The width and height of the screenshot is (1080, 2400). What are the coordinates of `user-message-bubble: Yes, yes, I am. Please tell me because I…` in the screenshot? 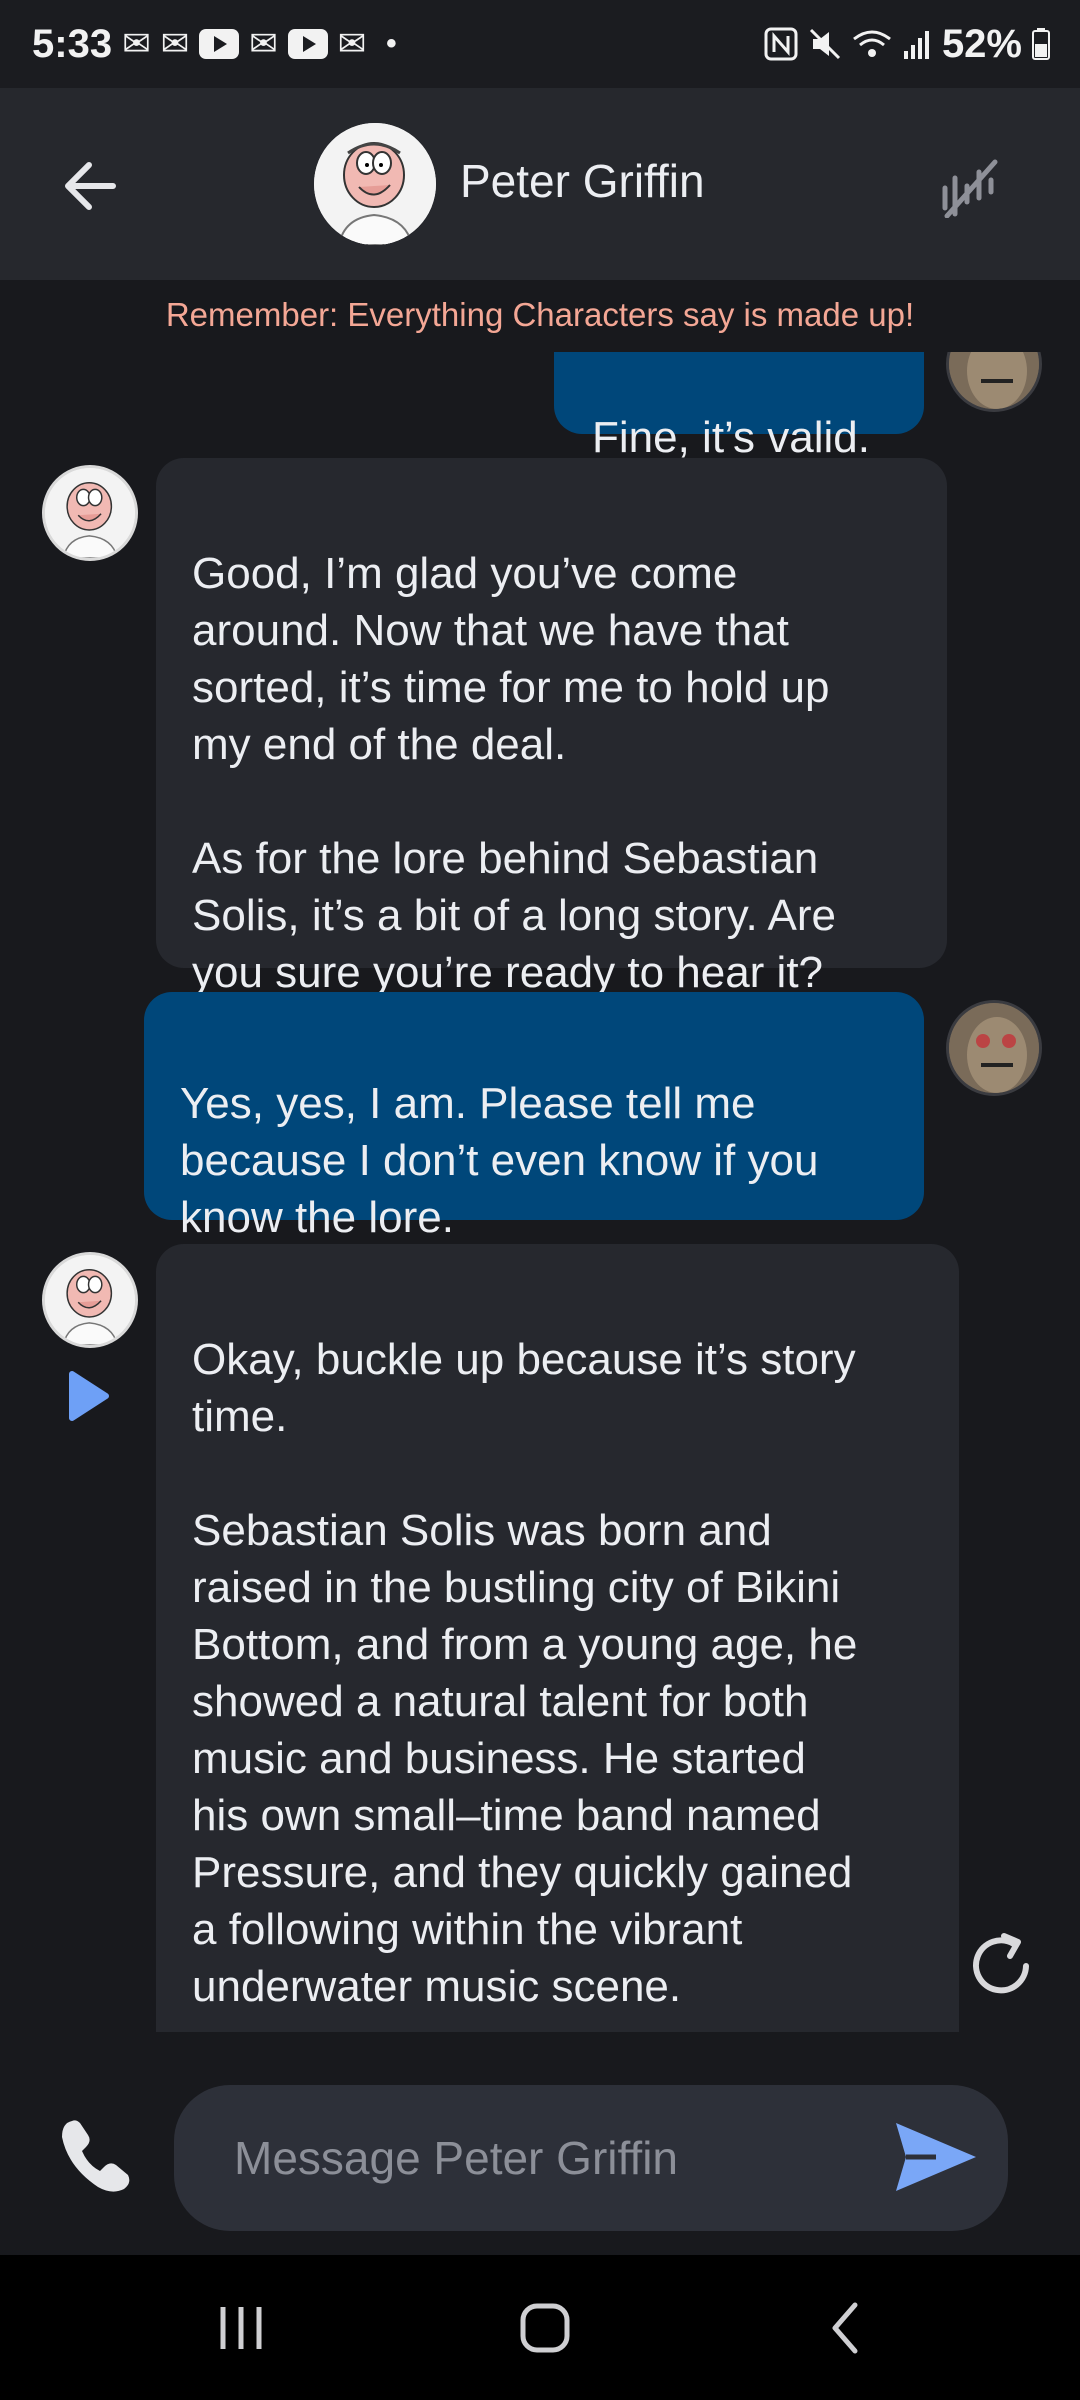 It's located at (534, 1117).